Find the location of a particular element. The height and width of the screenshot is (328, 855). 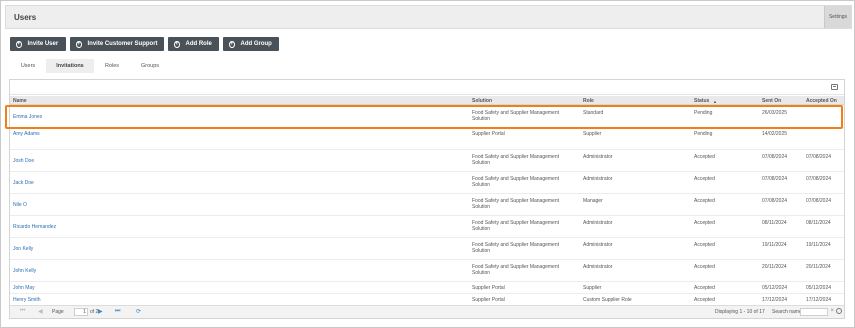

tab-users: Users is located at coordinates (28, 66).